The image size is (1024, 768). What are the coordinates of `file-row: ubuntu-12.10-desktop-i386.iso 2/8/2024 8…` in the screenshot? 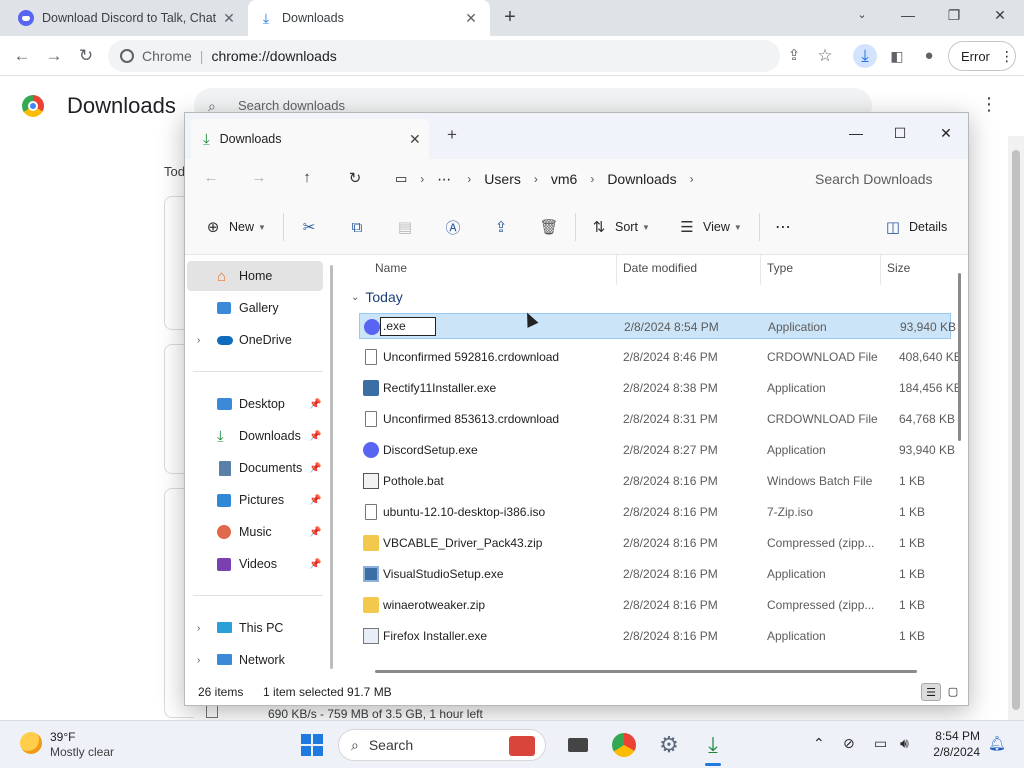 It's located at (655, 512).